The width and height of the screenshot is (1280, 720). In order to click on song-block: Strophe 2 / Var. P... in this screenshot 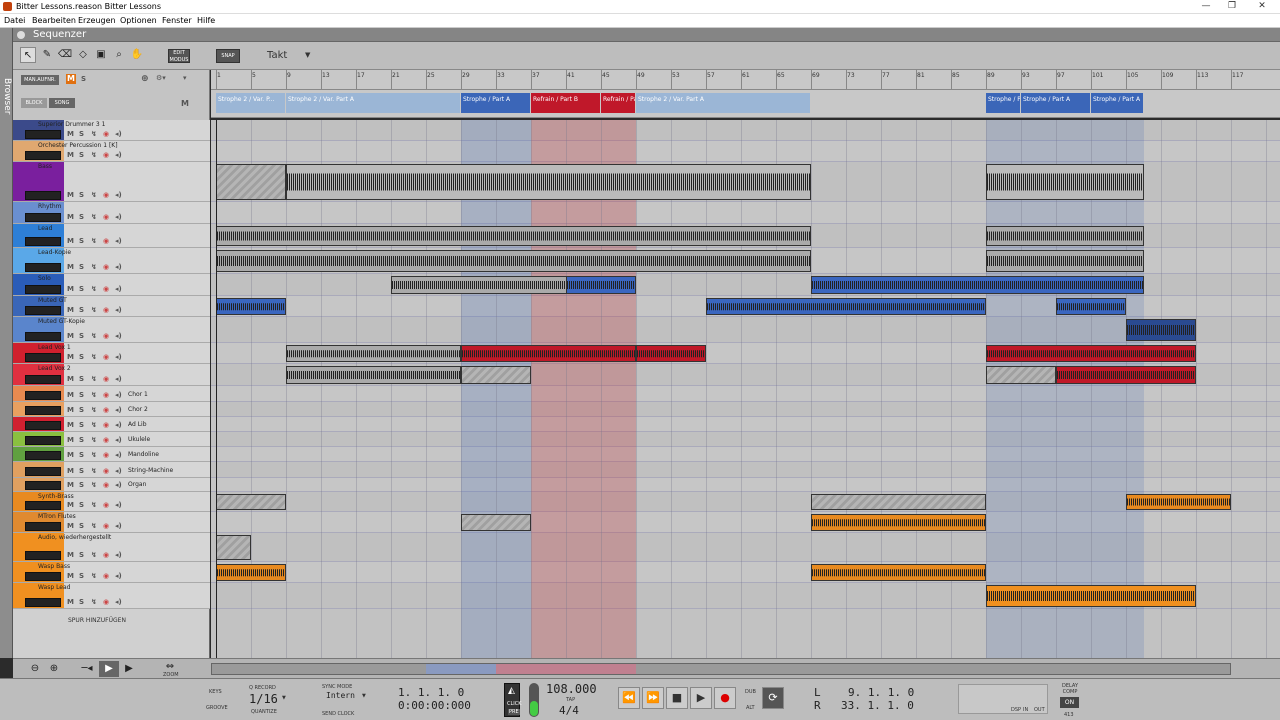, I will do `click(250, 103)`.